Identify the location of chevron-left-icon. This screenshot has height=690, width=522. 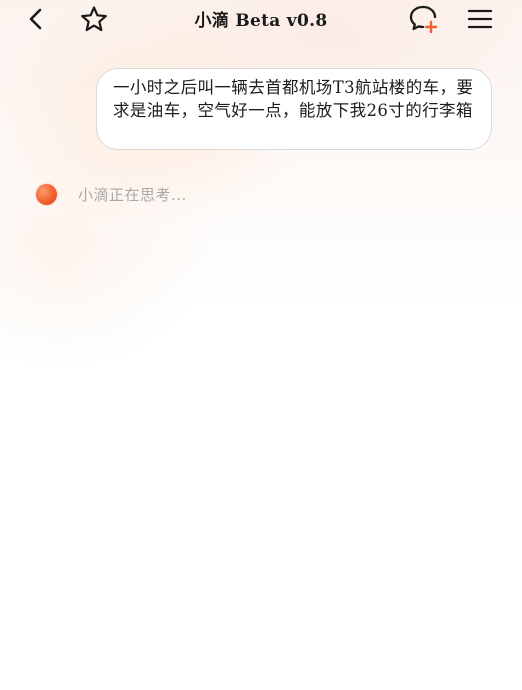
(35, 19).